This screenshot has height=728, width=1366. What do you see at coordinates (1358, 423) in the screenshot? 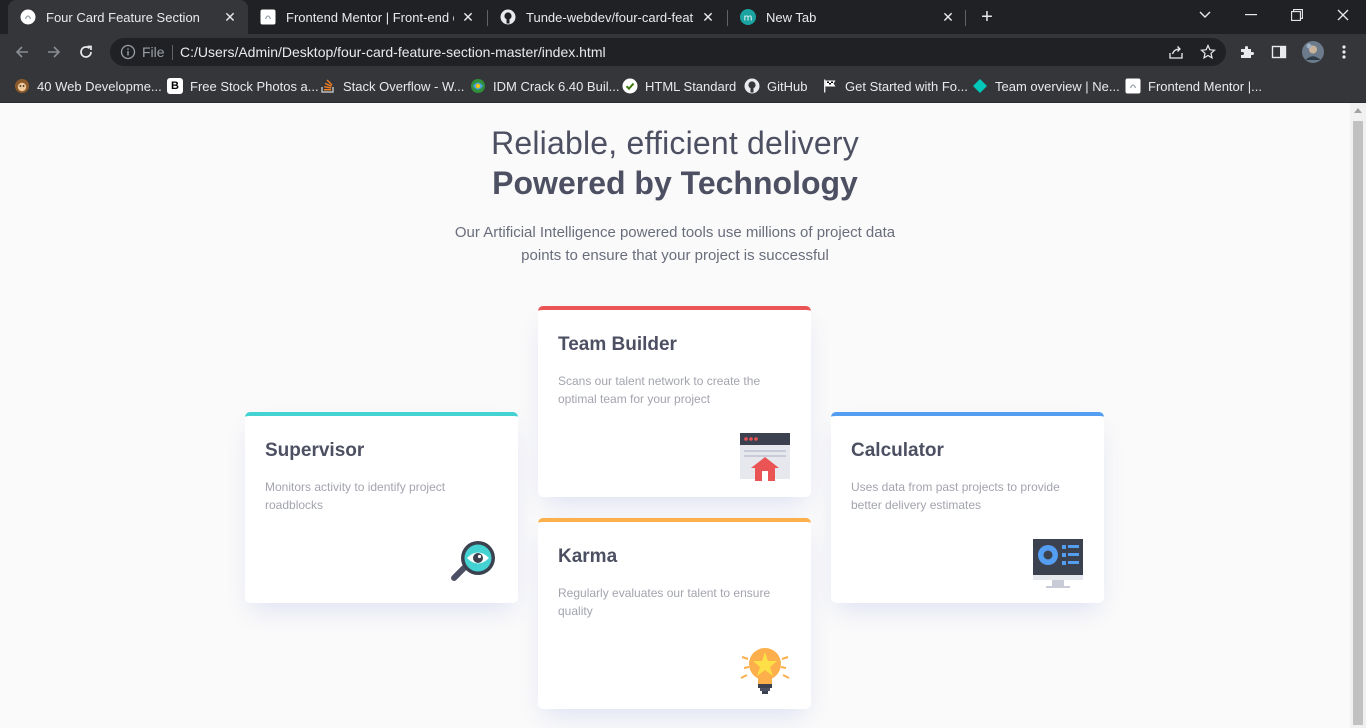
I see `scrollbar-thumb` at bounding box center [1358, 423].